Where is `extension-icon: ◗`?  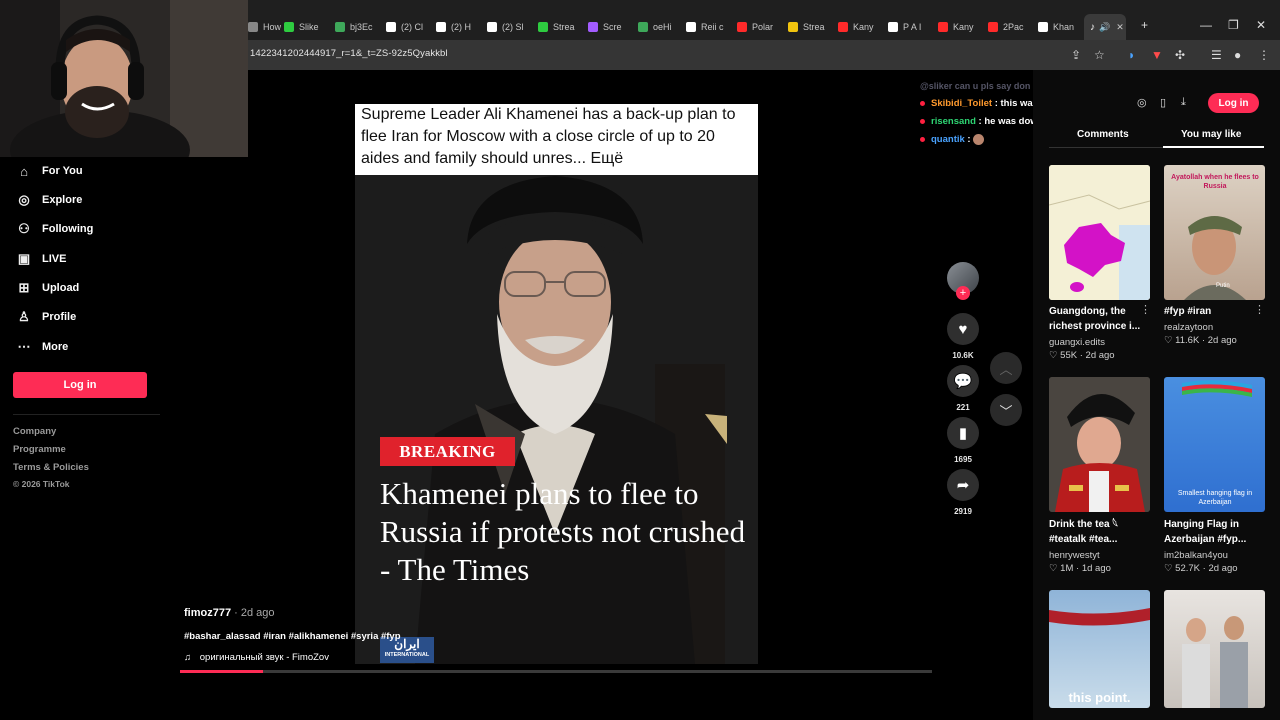 extension-icon: ◗ is located at coordinates (1131, 55).